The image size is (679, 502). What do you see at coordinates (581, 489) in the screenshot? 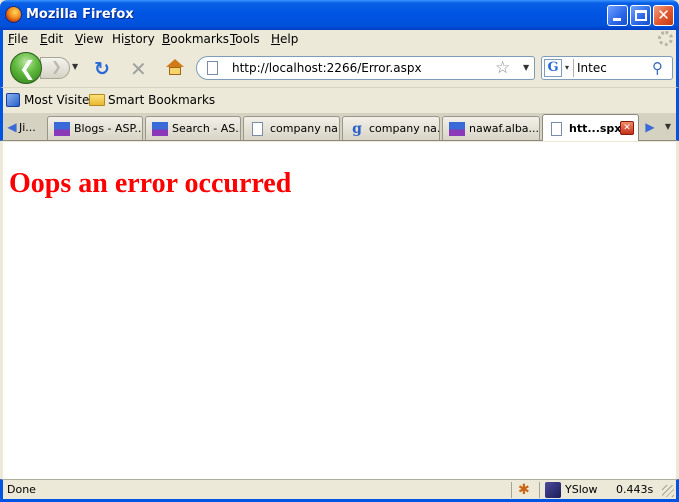
I see `yslow-label: YSlow` at bounding box center [581, 489].